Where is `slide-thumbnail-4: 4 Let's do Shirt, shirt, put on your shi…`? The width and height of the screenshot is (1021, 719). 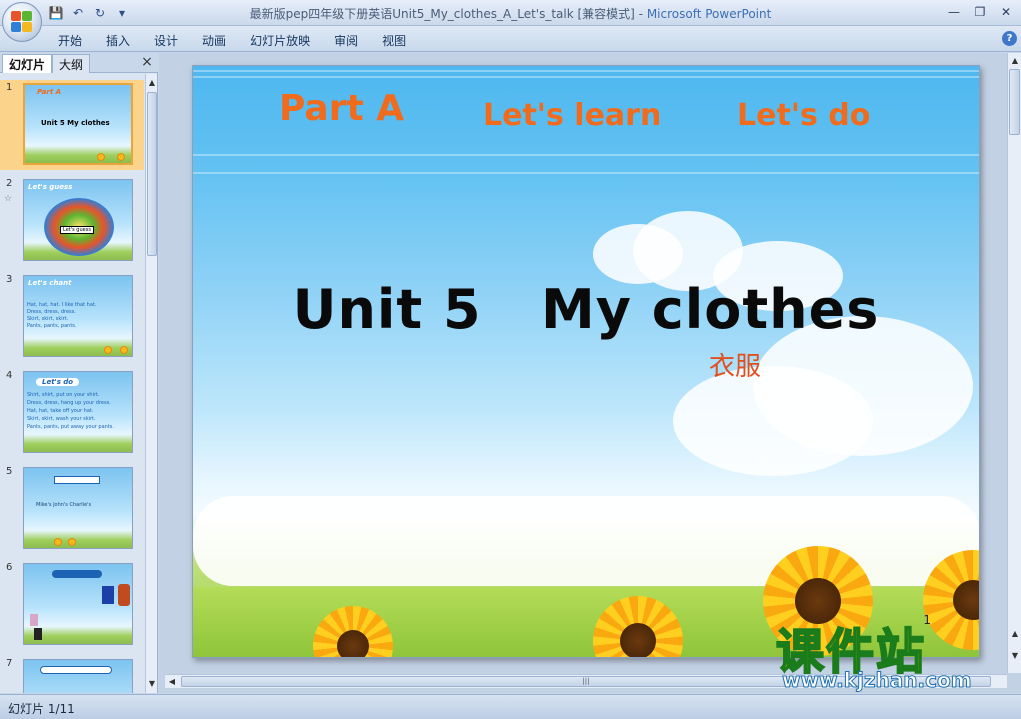 slide-thumbnail-4: 4 Let's do Shirt, shirt, put on your shi… is located at coordinates (72, 413).